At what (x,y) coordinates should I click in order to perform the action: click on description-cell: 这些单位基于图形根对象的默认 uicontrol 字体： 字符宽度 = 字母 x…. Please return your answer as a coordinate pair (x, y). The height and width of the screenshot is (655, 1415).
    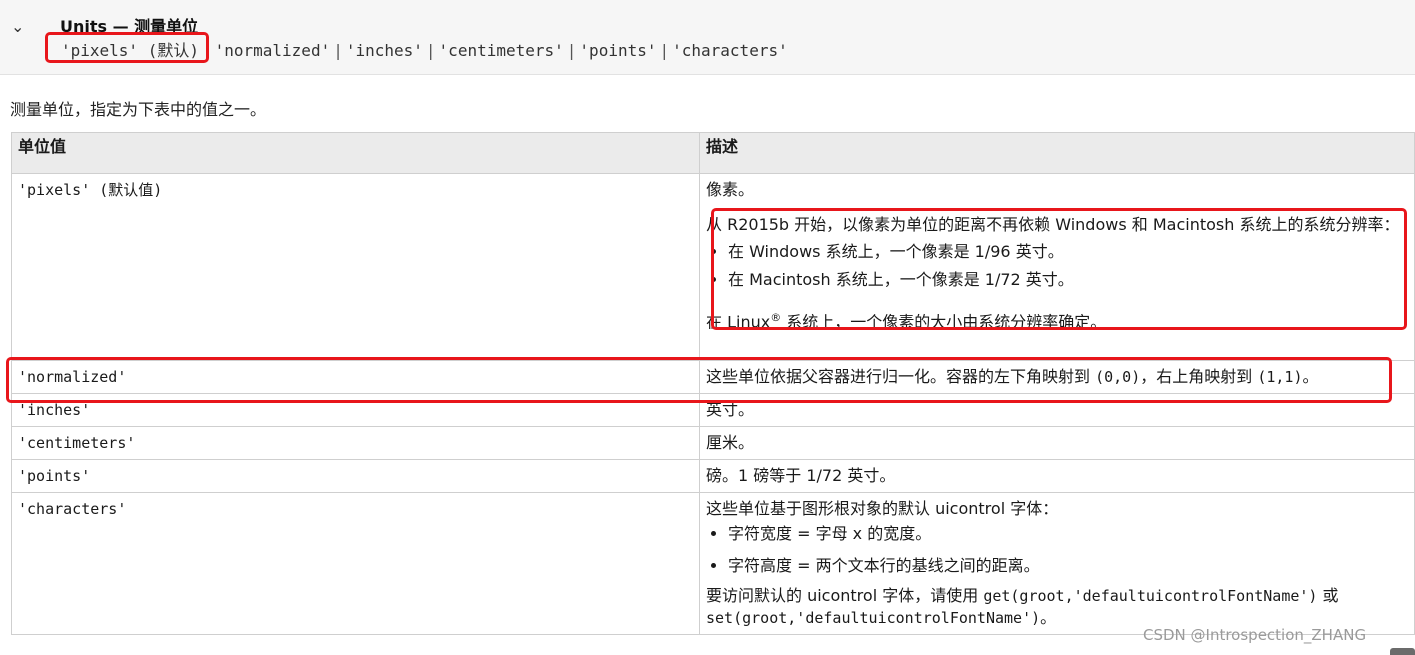
    Looking at the image, I should click on (1057, 563).